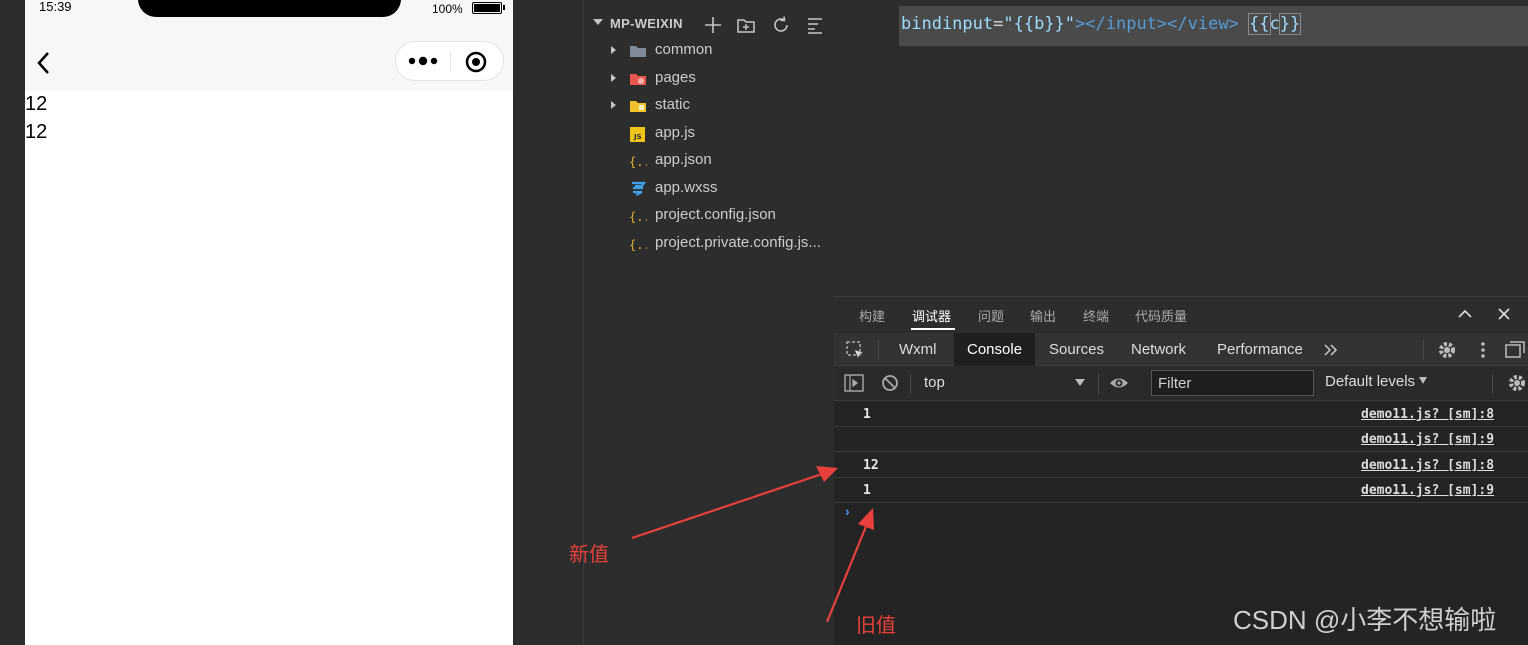  What do you see at coordinates (1096, 315) in the screenshot?
I see `tab-terminal: 终端` at bounding box center [1096, 315].